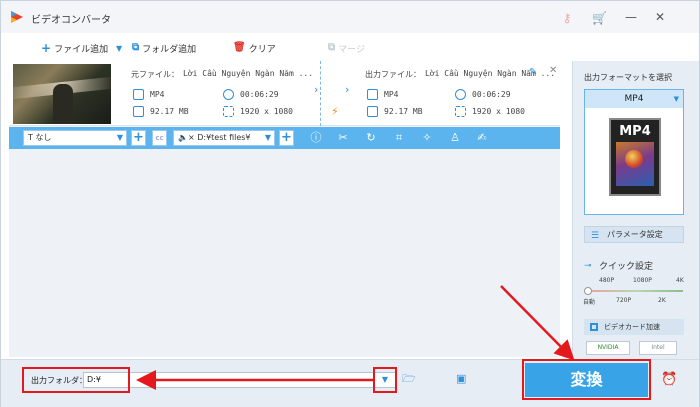  I want to click on key-icon: ⚷, so click(567, 18).